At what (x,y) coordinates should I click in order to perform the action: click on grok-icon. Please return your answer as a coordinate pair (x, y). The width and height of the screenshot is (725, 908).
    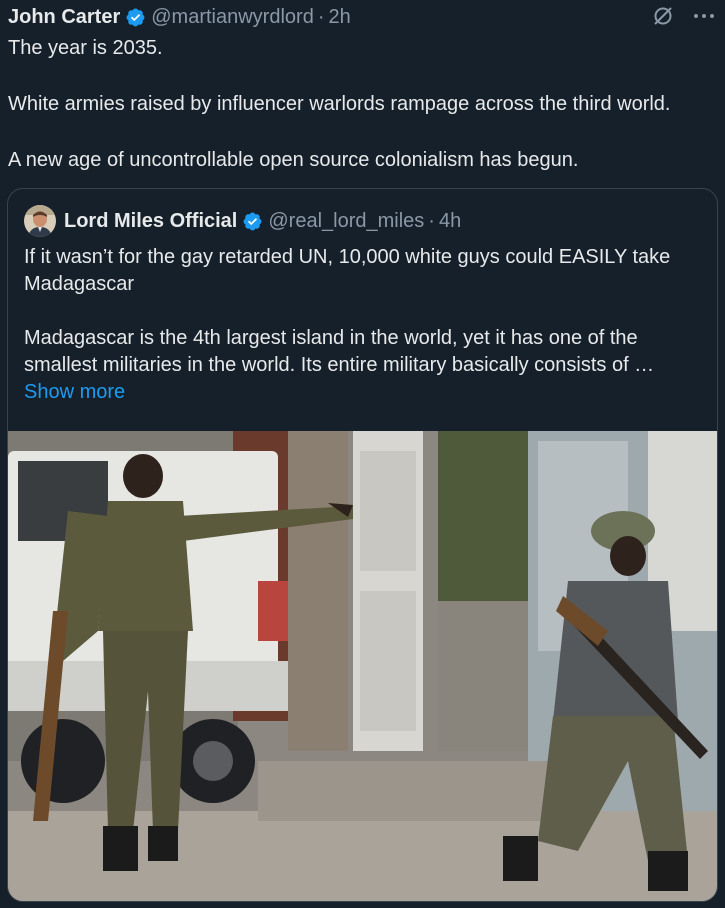
    Looking at the image, I should click on (663, 16).